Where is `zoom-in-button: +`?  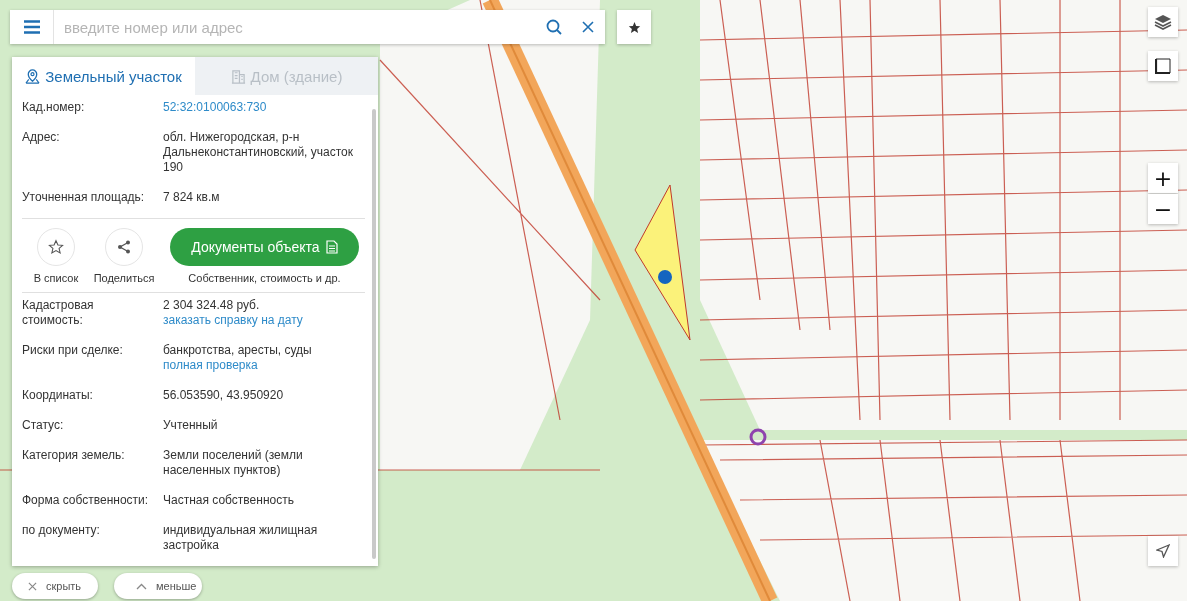 zoom-in-button: + is located at coordinates (1163, 178).